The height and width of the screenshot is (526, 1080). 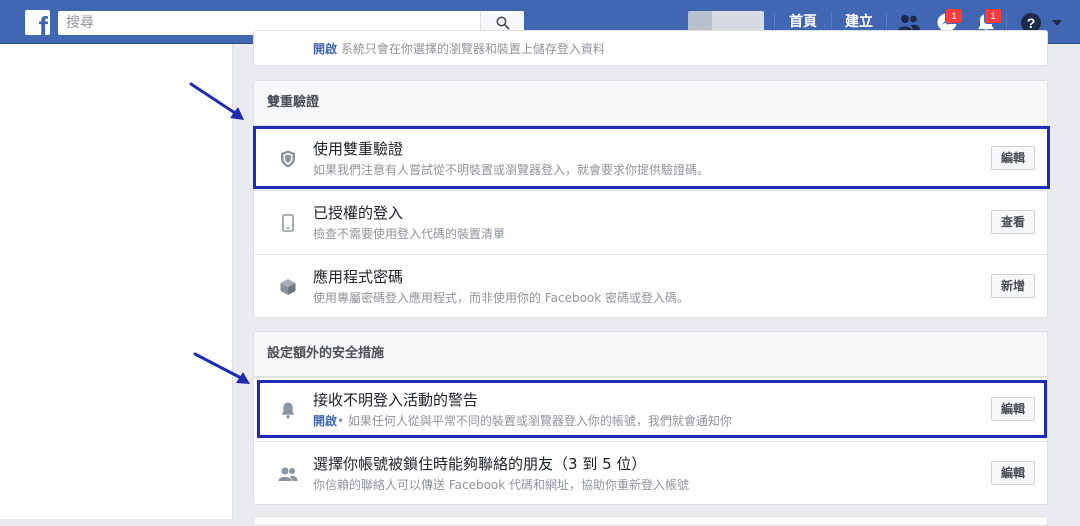 I want to click on saved-login-card: 開啟 系統只會在你選擇的瀏覽器和裝置上儲存登入資料, so click(x=650, y=48).